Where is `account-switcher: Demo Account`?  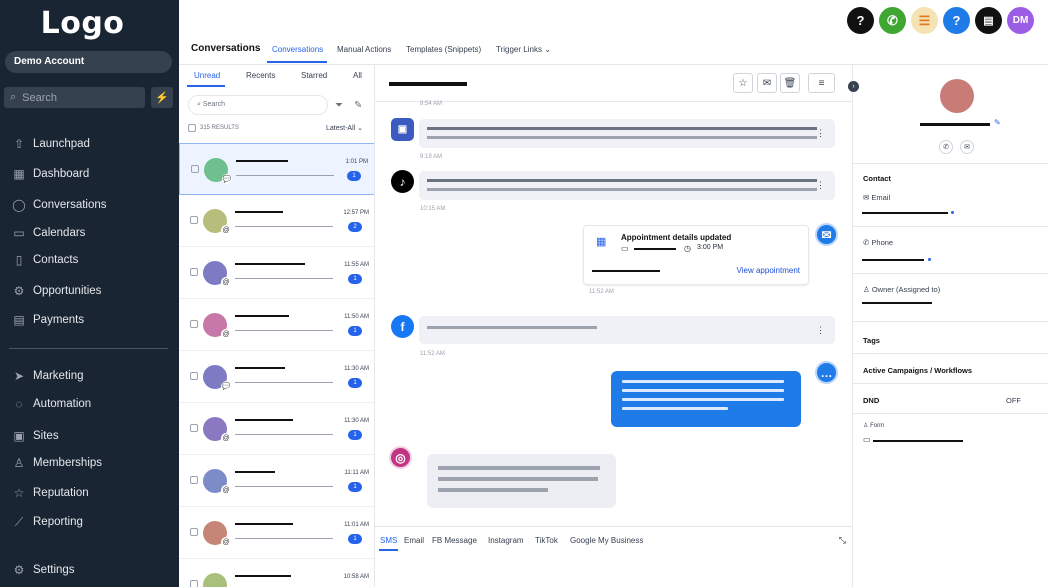
account-switcher: Demo Account is located at coordinates (88, 62).